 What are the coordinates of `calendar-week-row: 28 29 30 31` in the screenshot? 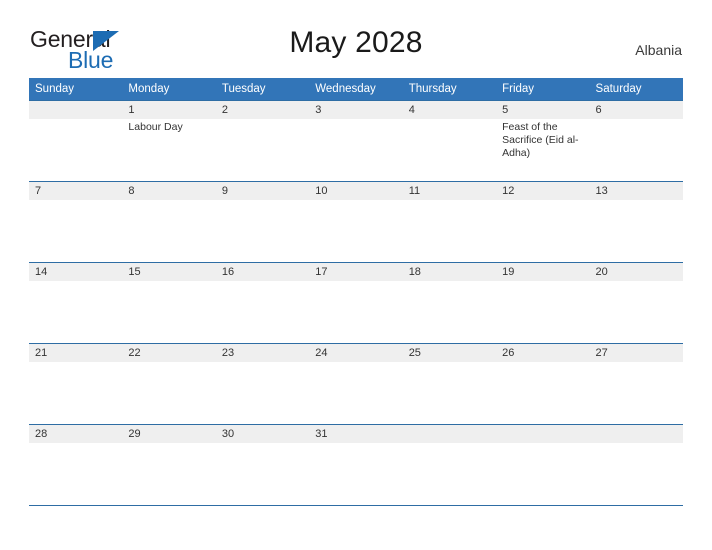 It's located at (356, 465).